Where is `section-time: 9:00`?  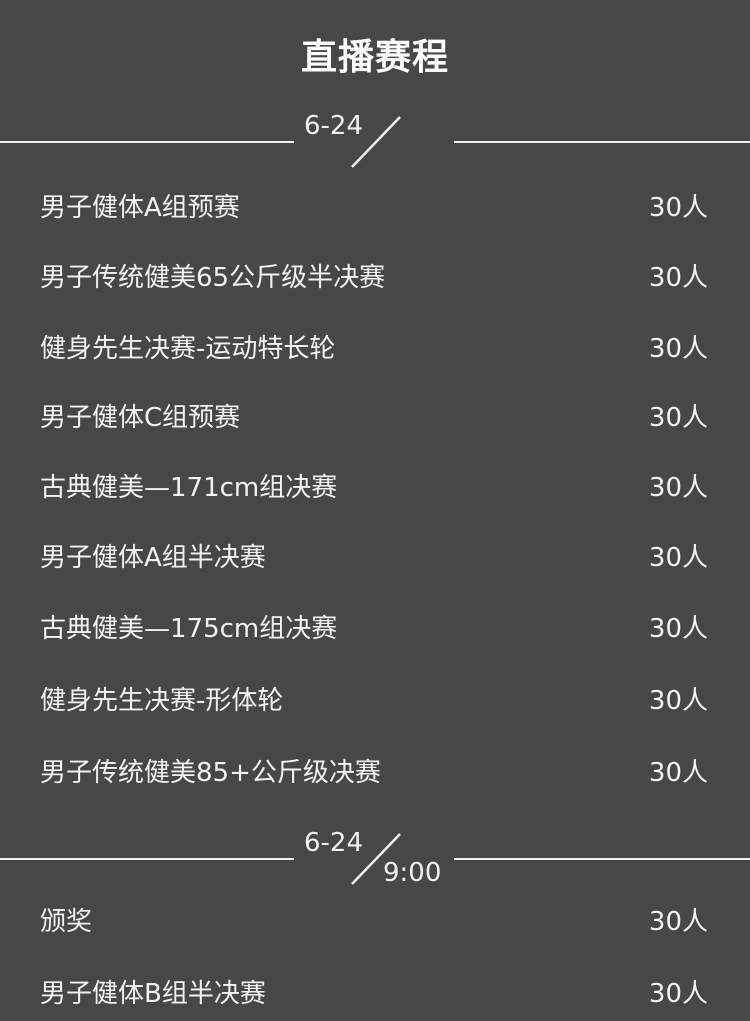
section-time: 9:00 is located at coordinates (412, 873).